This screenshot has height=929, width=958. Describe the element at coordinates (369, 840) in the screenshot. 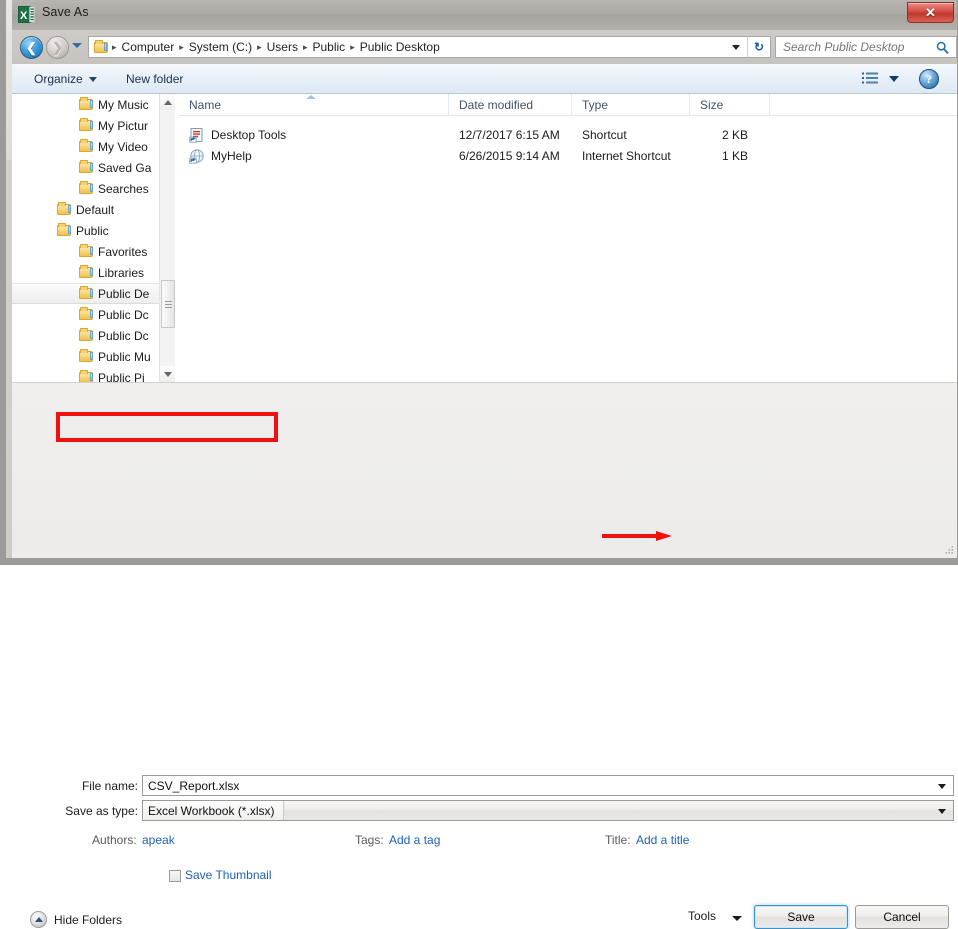

I see `tags-label: Tags:` at that location.